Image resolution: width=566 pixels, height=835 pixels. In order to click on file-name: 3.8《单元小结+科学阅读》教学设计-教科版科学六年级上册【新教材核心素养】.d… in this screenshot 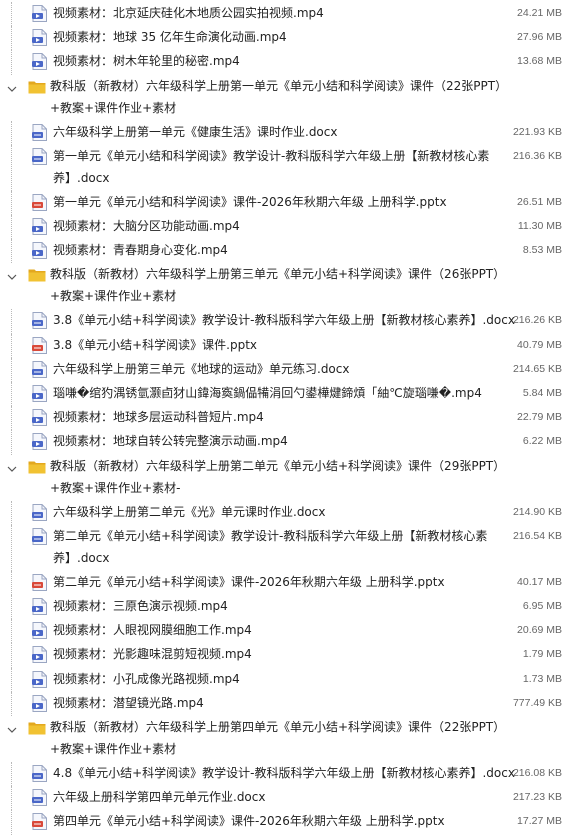, I will do `click(284, 320)`.